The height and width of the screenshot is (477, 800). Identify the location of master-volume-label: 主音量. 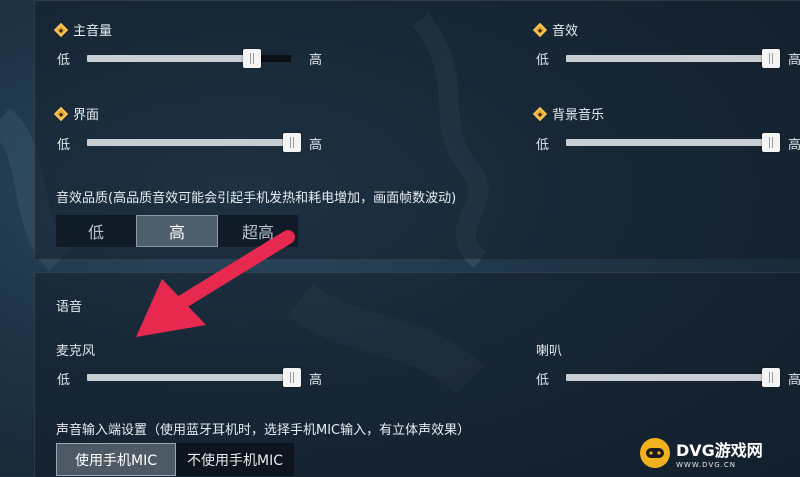
(93, 31).